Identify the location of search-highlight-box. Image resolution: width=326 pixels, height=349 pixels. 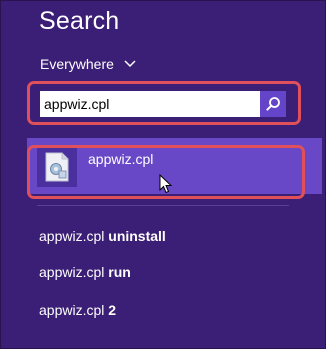
(164, 103).